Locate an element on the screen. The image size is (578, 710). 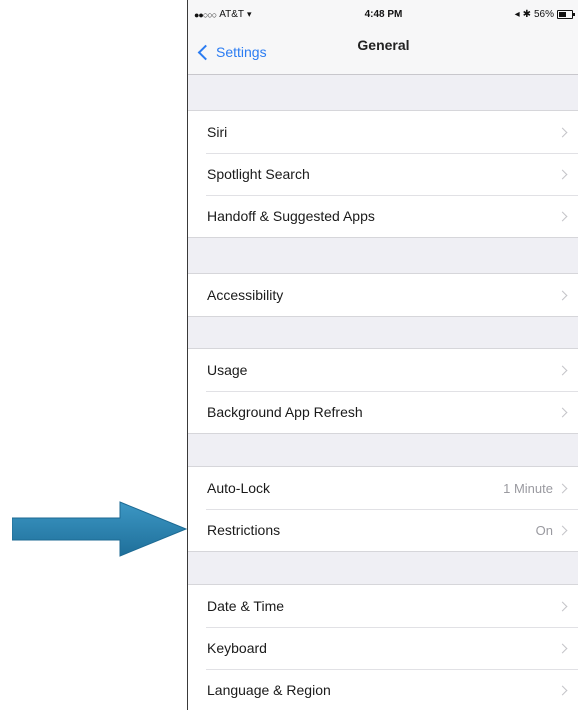
row-label: Auto-Lock is located at coordinates (239, 488).